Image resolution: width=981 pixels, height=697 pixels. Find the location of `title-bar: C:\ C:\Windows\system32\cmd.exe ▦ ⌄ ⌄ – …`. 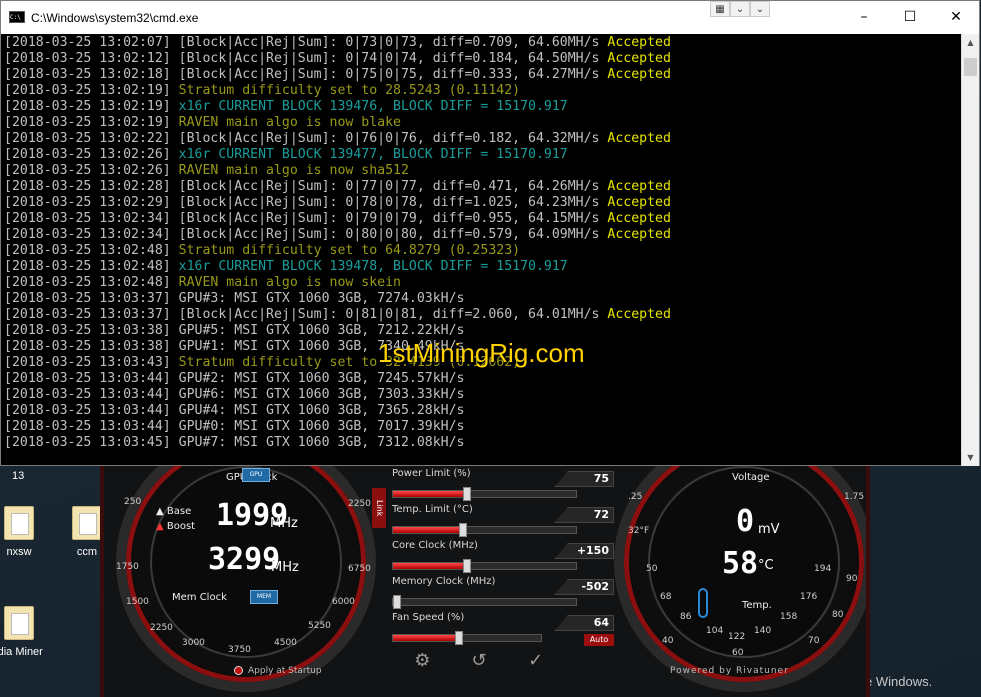

title-bar: C:\ C:\Windows\system32\cmd.exe ▦ ⌄ ⌄ – … is located at coordinates (490, 17).